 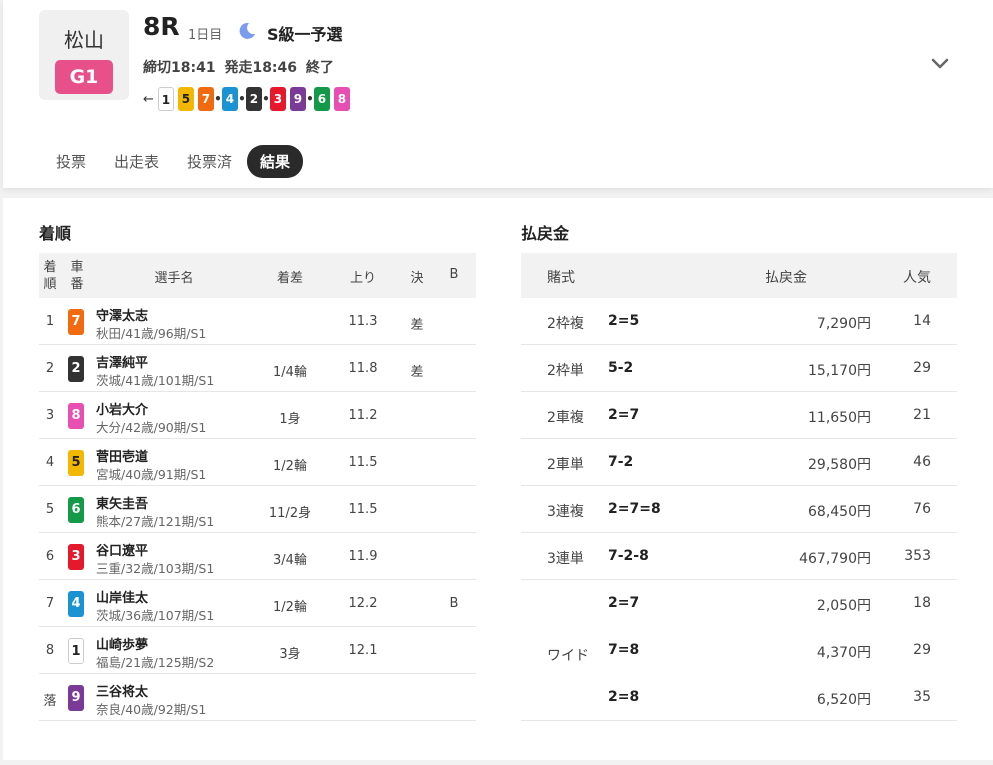 I want to click on rider-profile: 茨城/36歳/107期/S1, so click(x=155, y=615).